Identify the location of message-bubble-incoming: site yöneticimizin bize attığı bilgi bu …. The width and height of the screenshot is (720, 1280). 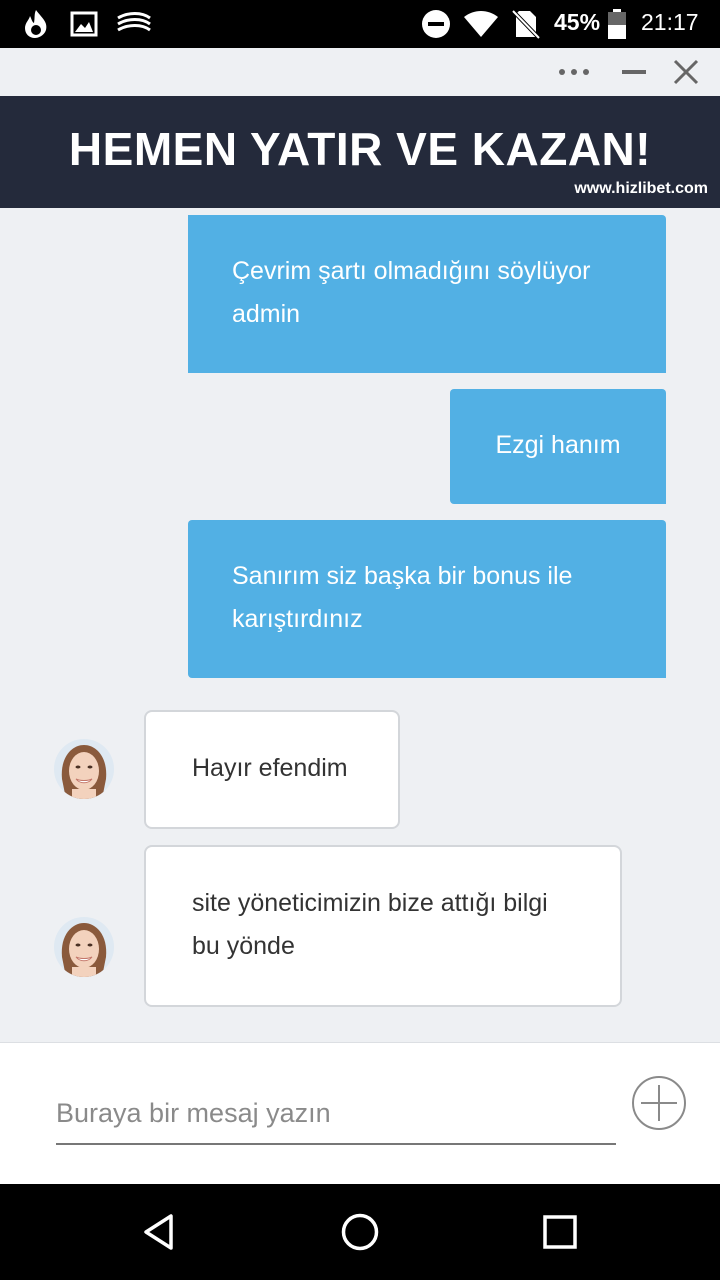
(383, 926).